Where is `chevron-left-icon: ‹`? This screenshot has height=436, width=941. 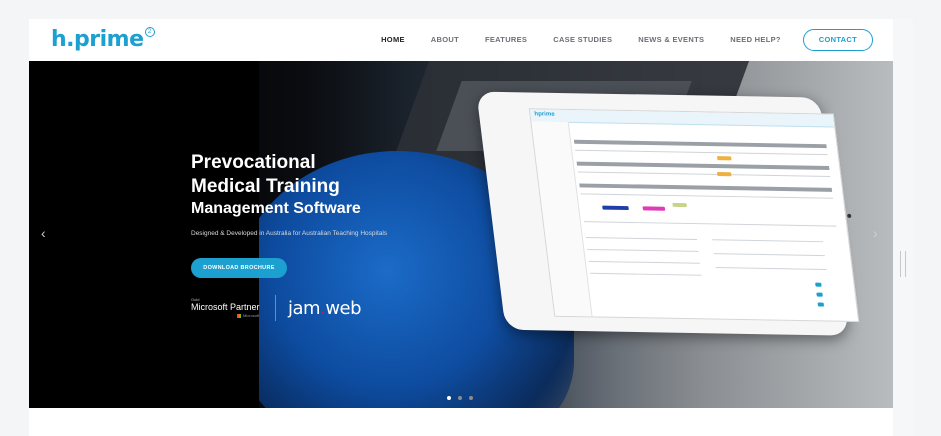 chevron-left-icon: ‹ is located at coordinates (43, 233).